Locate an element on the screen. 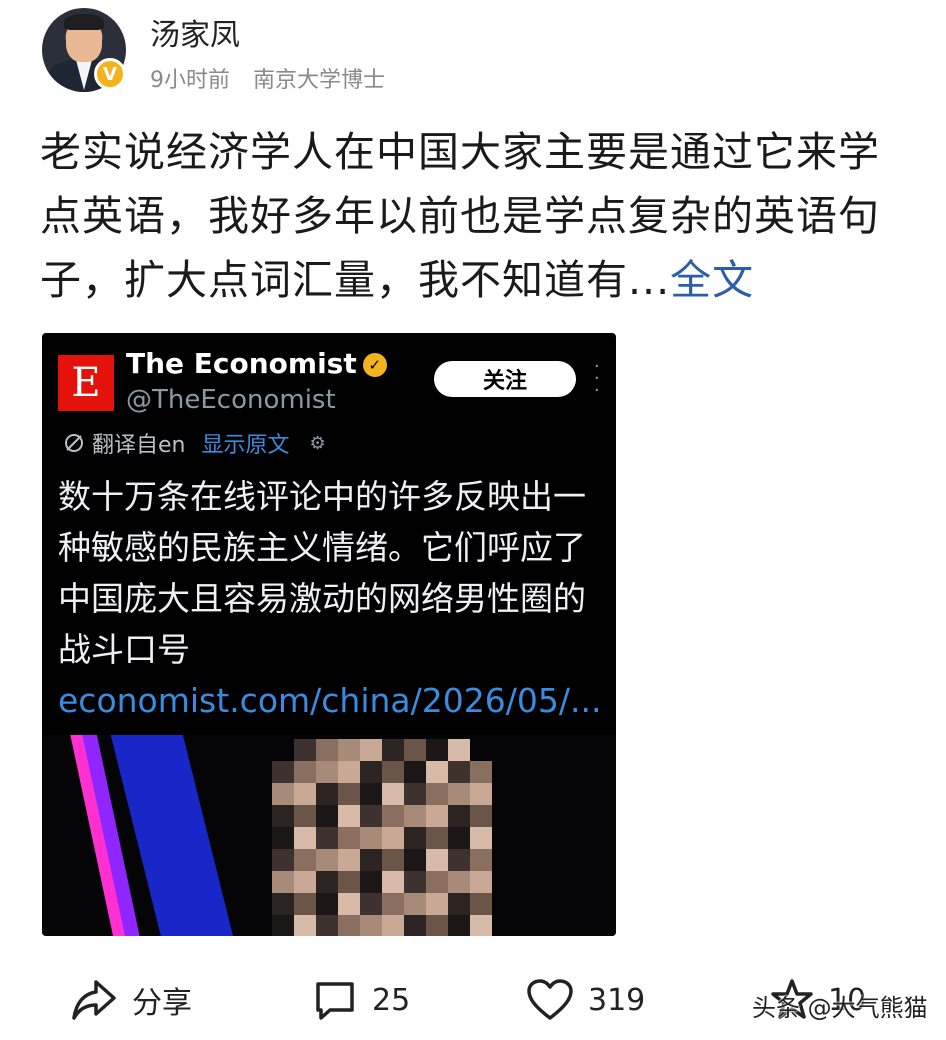 This screenshot has width=946, height=1040. more-options-icon: · · · is located at coordinates (597, 378).